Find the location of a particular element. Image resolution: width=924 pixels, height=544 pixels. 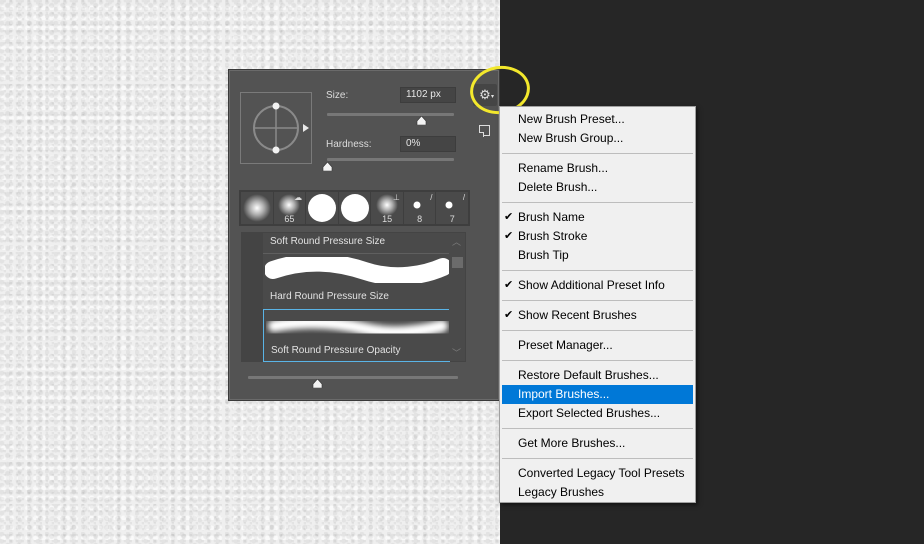

size-input: 1102 px is located at coordinates (428, 95).